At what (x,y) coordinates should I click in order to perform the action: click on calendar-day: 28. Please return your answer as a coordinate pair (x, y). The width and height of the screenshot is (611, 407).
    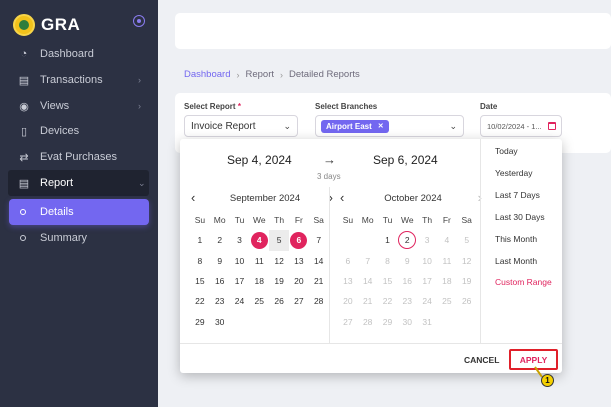
    Looking at the image, I should click on (319, 301).